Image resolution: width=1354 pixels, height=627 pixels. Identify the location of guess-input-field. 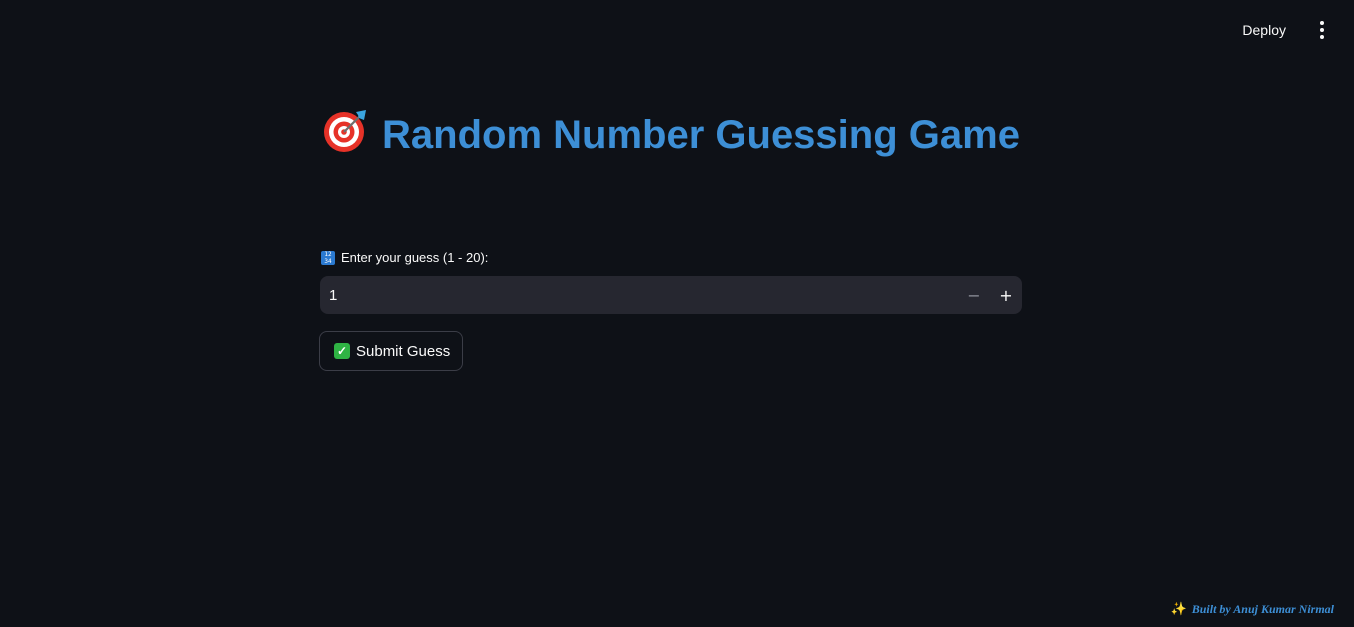
(639, 295).